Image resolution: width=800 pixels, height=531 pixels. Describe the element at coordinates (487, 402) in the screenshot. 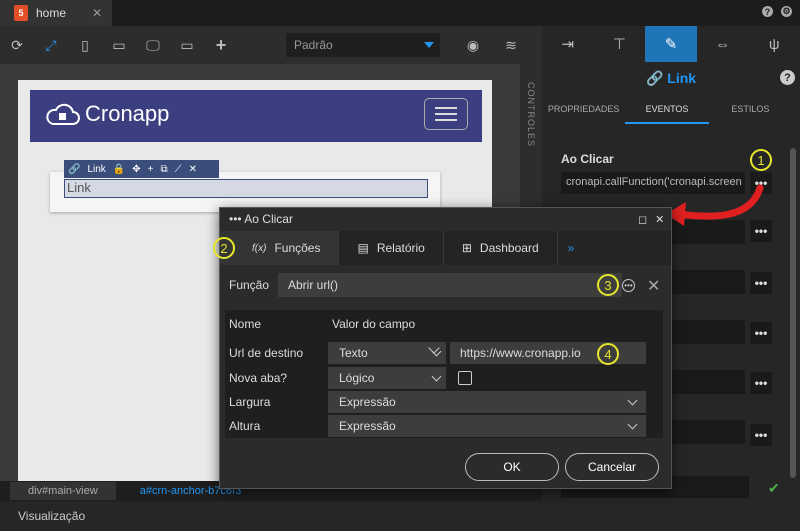

I see `width-select: Expressão` at that location.